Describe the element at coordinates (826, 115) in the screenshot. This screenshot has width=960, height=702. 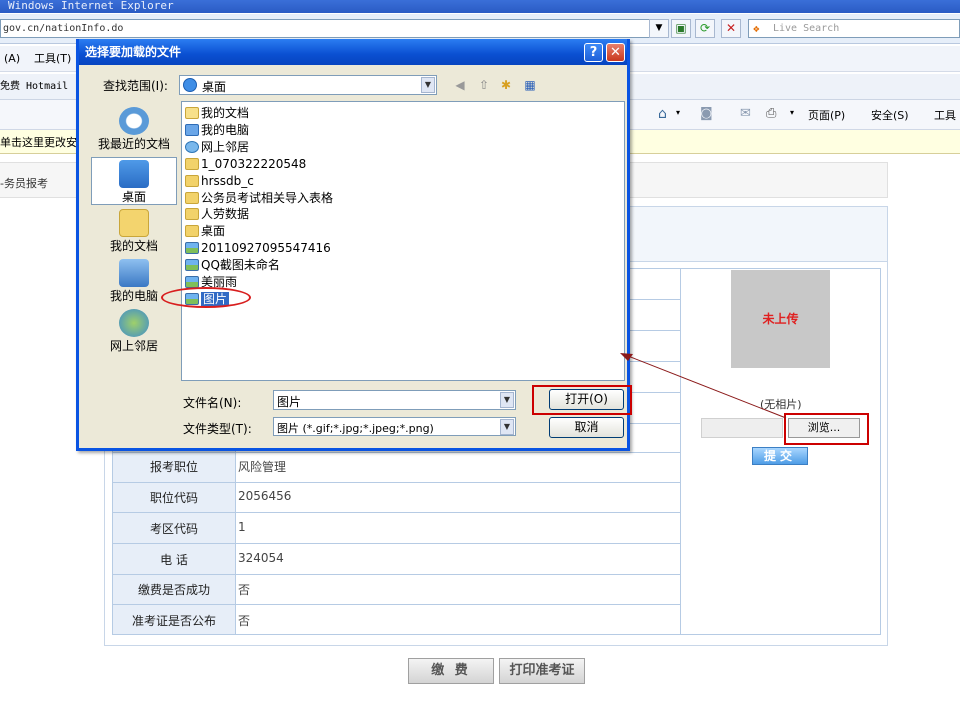
I see `page-menu: 页面(P)` at that location.